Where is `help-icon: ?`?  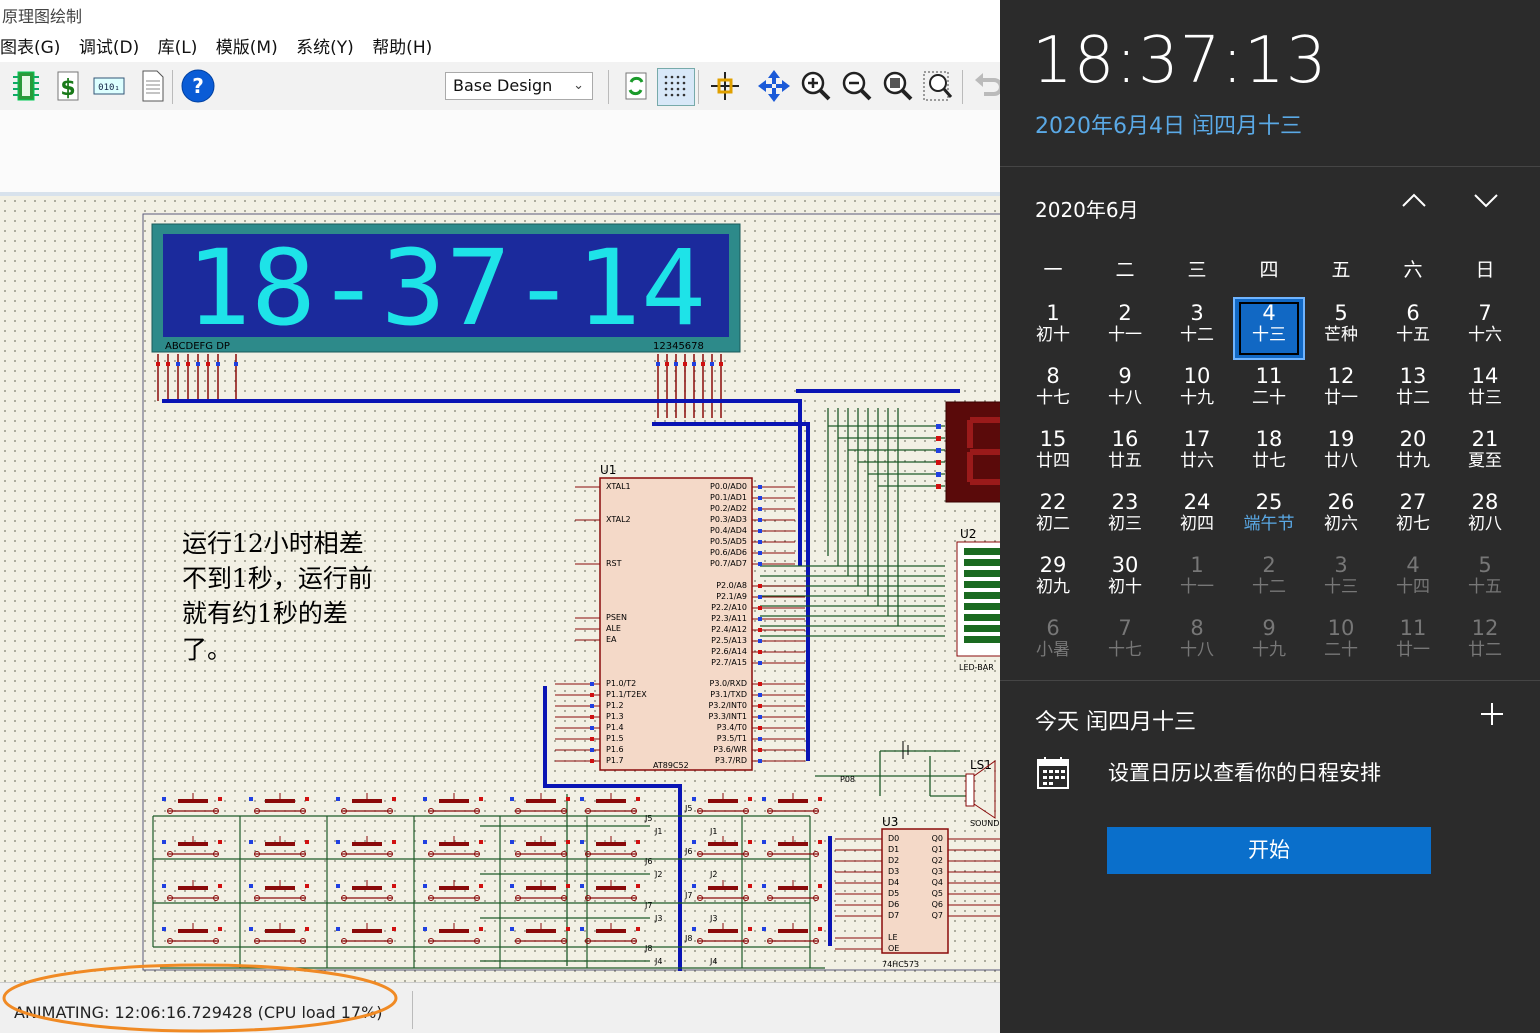 help-icon: ? is located at coordinates (198, 86).